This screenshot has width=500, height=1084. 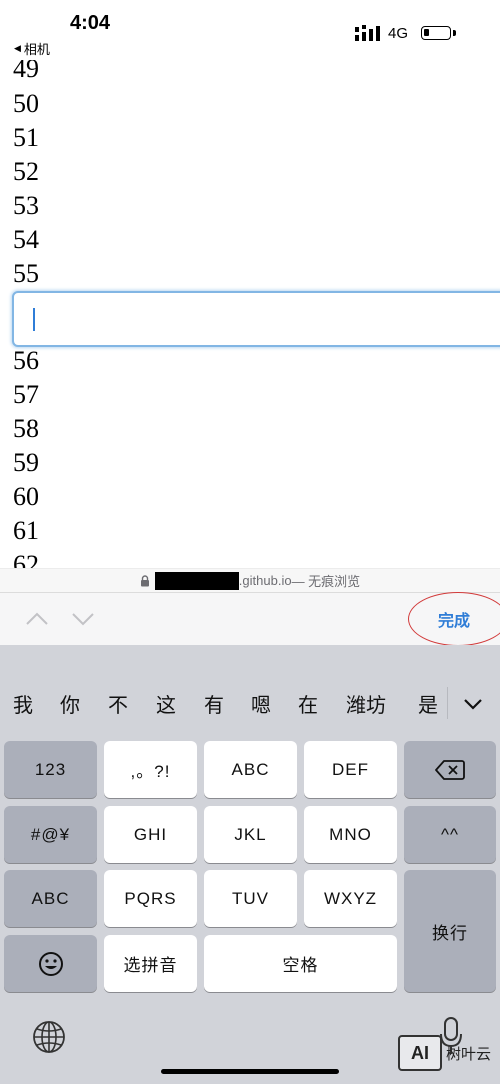 What do you see at coordinates (473, 704) in the screenshot?
I see `expand-candidates-chevron-down-icon` at bounding box center [473, 704].